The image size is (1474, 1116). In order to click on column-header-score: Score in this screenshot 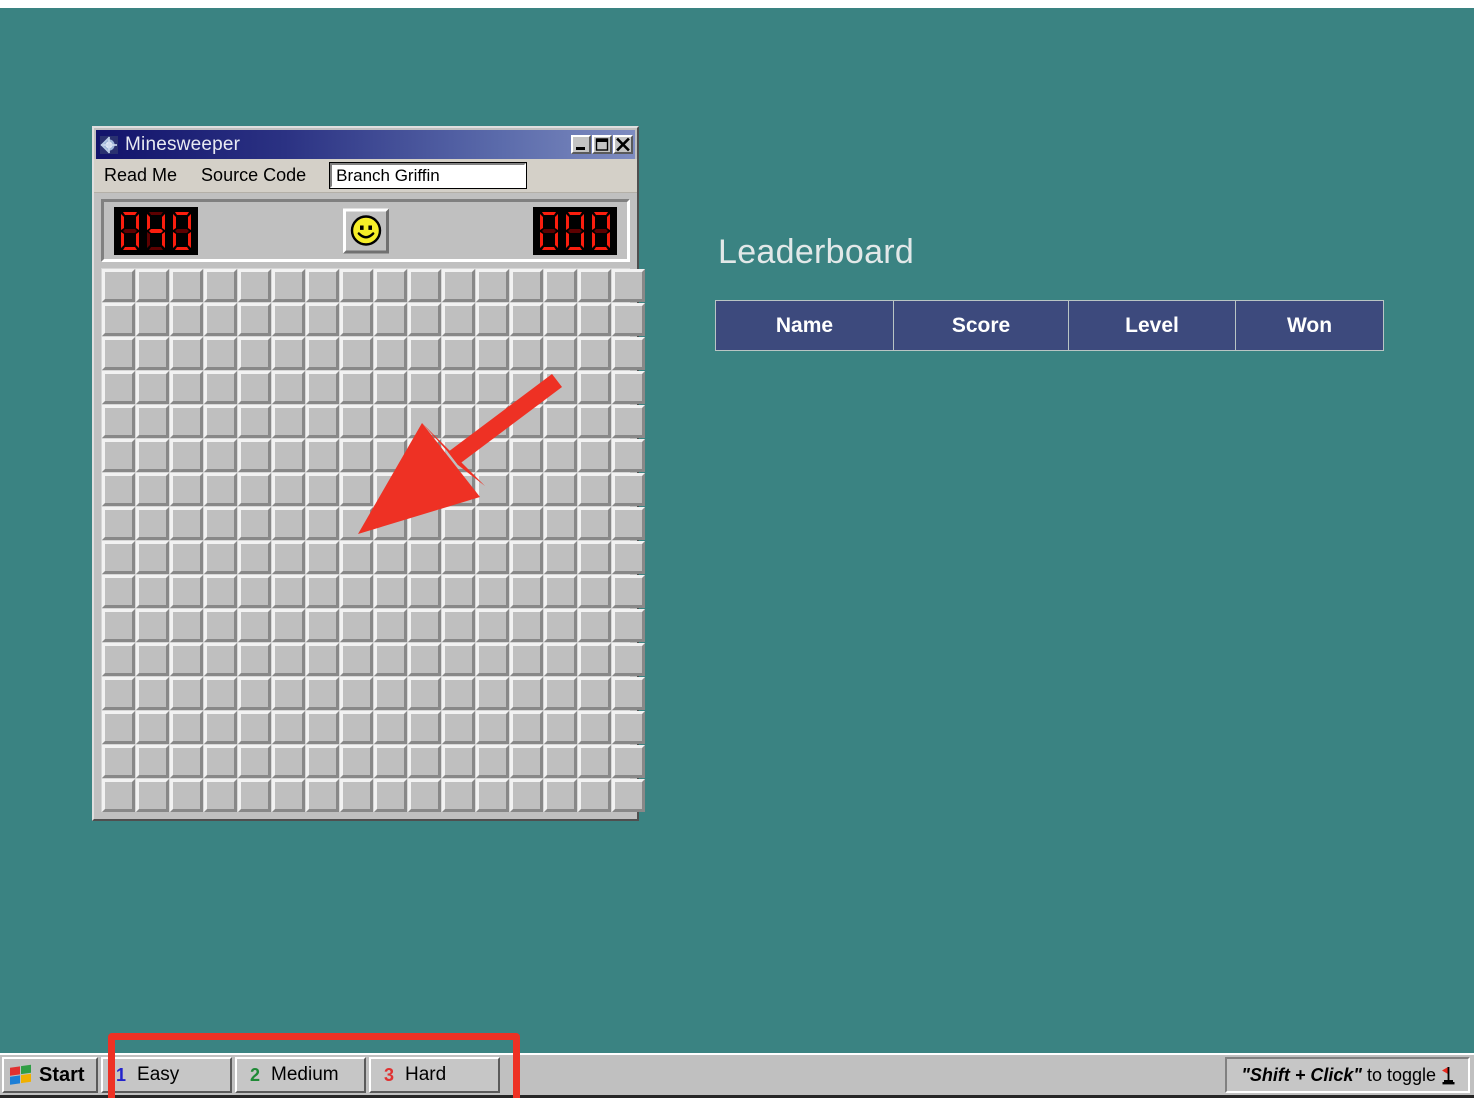, I will do `click(981, 325)`.